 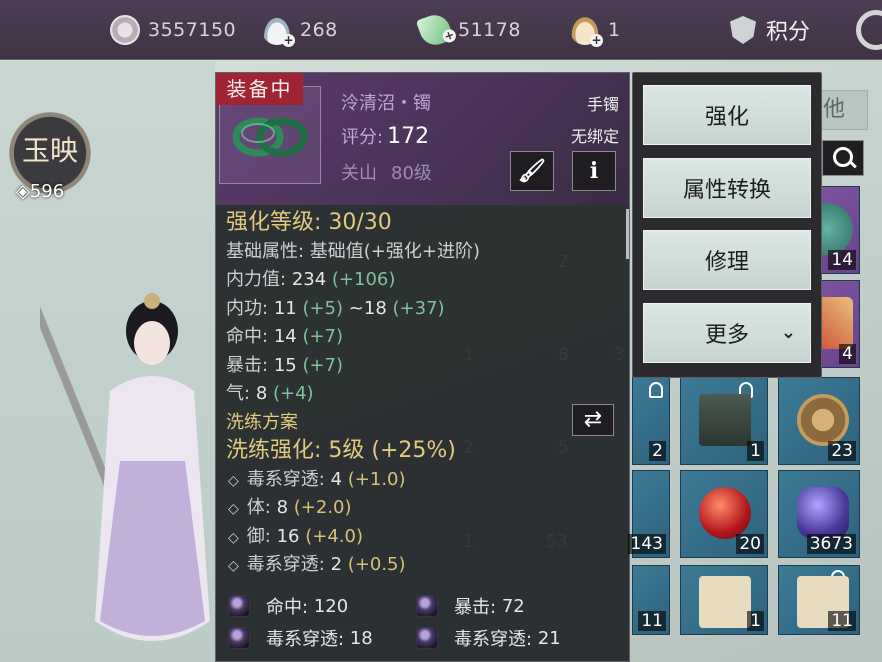 What do you see at coordinates (627, 234) in the screenshot?
I see `tooltip-scrollbar` at bounding box center [627, 234].